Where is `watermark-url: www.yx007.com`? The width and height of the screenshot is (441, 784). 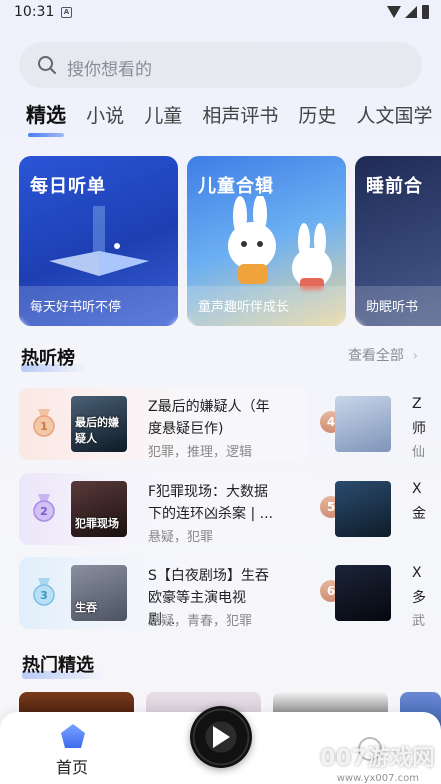 watermark-url: www.yx007.com is located at coordinates (377, 778).